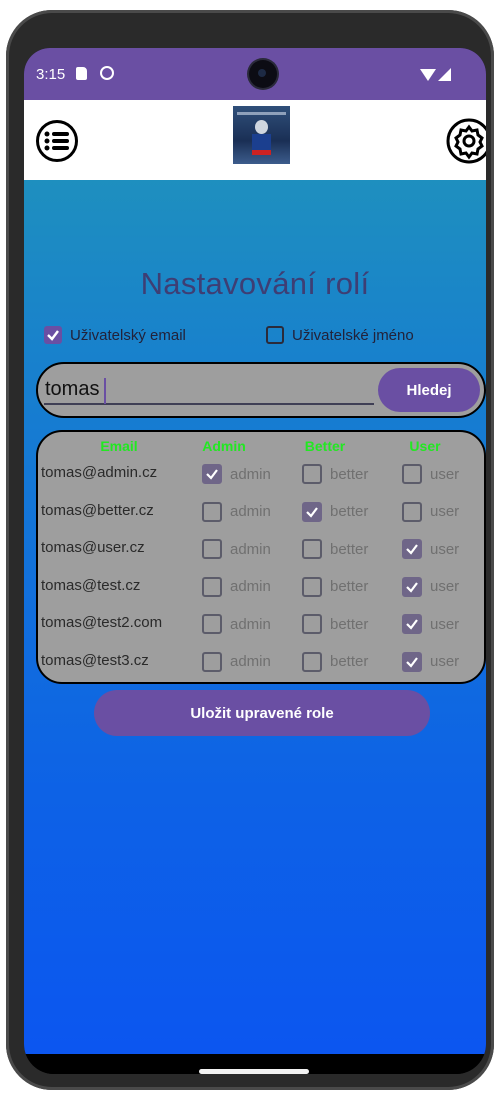 Image resolution: width=498 pixels, height=1093 pixels. Describe the element at coordinates (325, 446) in the screenshot. I see `header-better: Better` at that location.